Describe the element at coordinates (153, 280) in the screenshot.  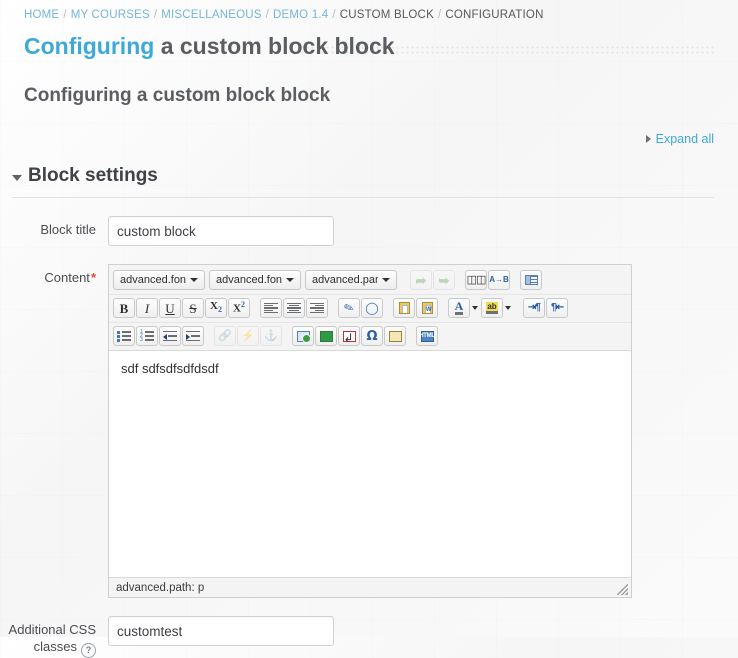
I see `font-select-1-value: advanced.font` at that location.